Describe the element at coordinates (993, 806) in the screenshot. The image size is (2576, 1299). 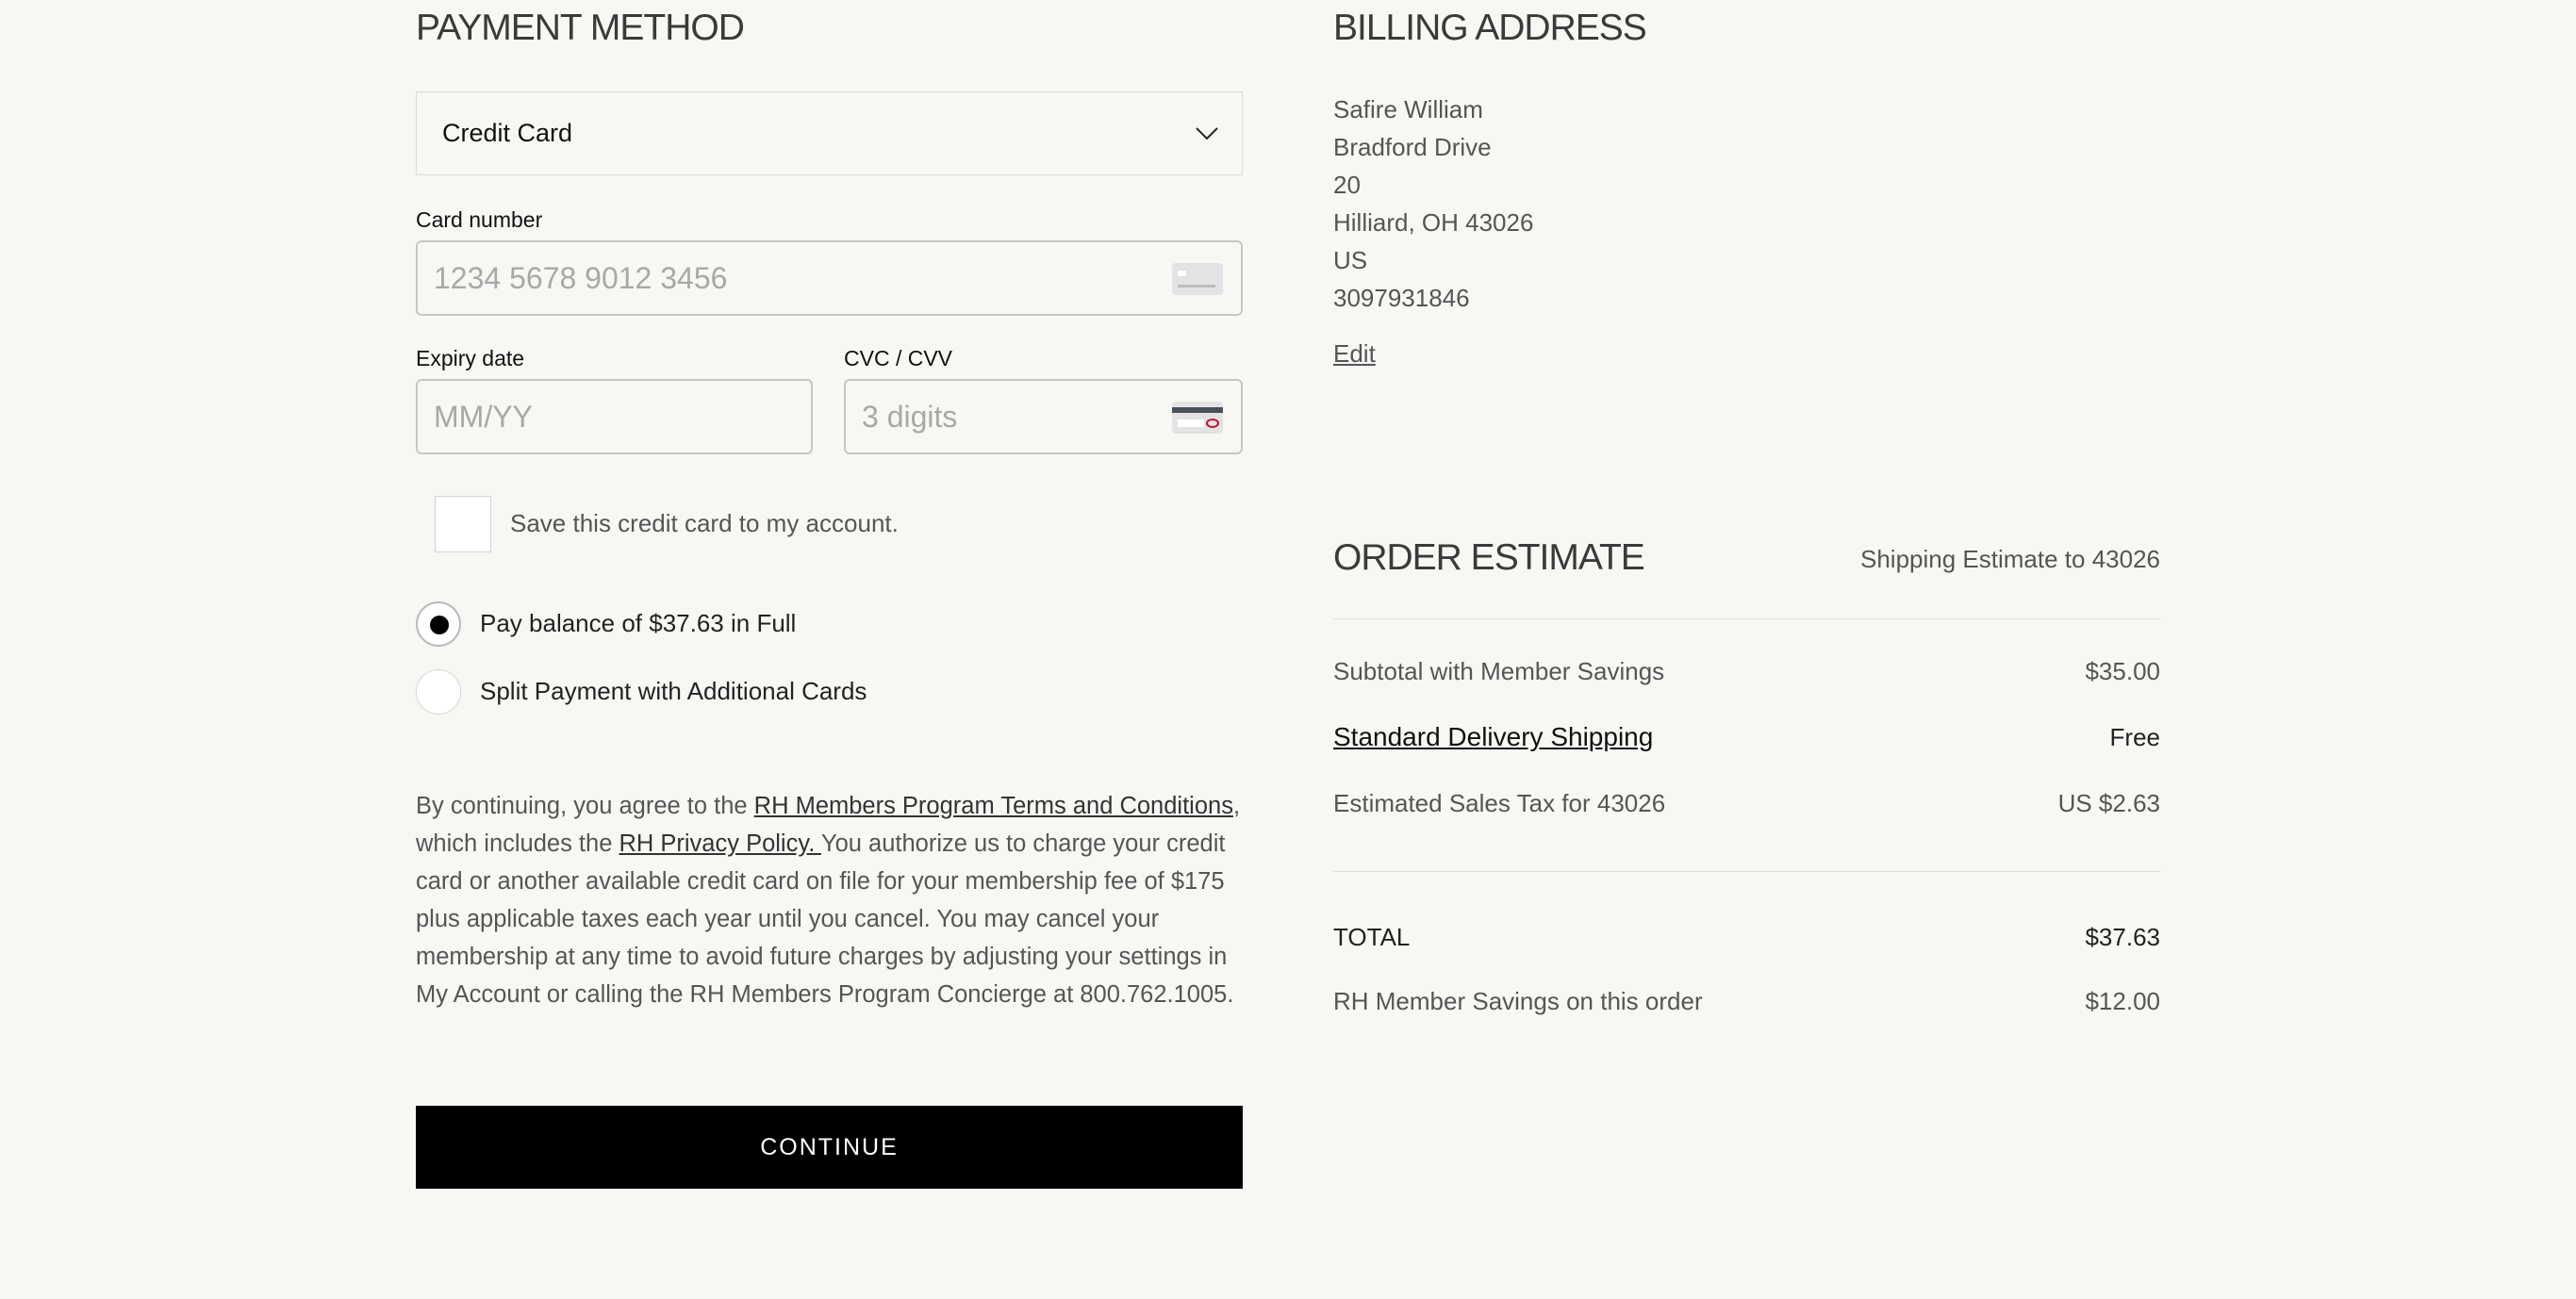
I see `terms-link: RH Members Program Terms and Conditions` at that location.